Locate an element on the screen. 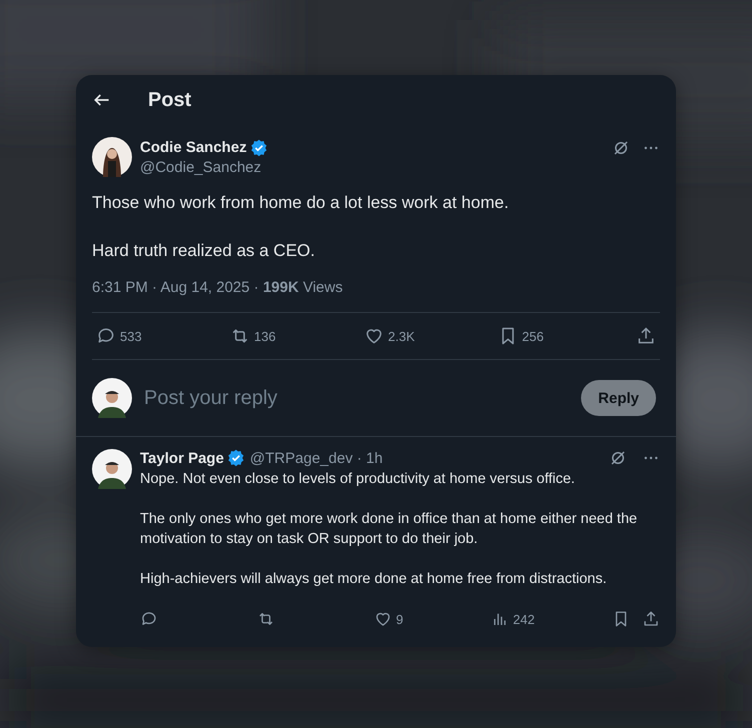  action-count: 9 is located at coordinates (400, 619).